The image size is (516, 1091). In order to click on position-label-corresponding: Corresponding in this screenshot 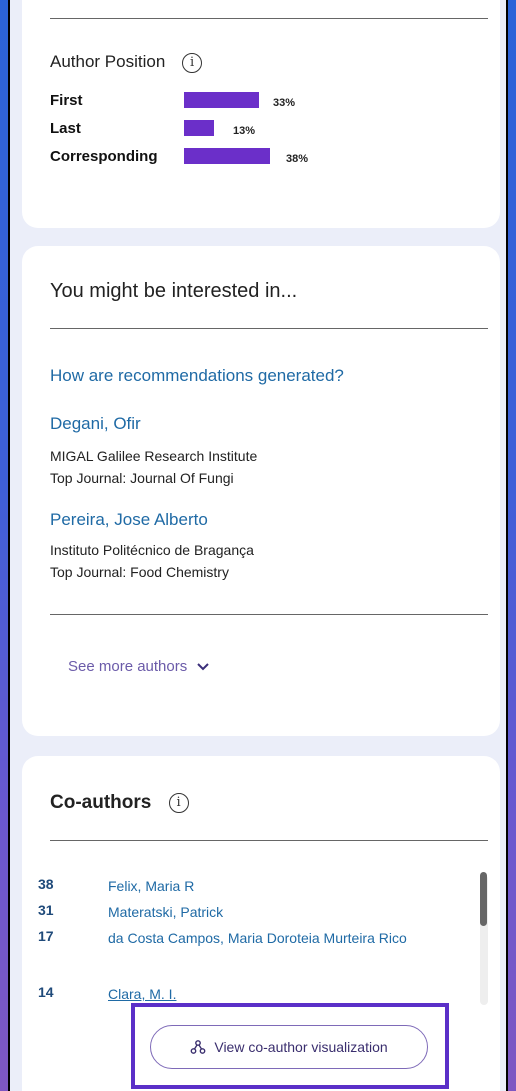, I will do `click(104, 156)`.